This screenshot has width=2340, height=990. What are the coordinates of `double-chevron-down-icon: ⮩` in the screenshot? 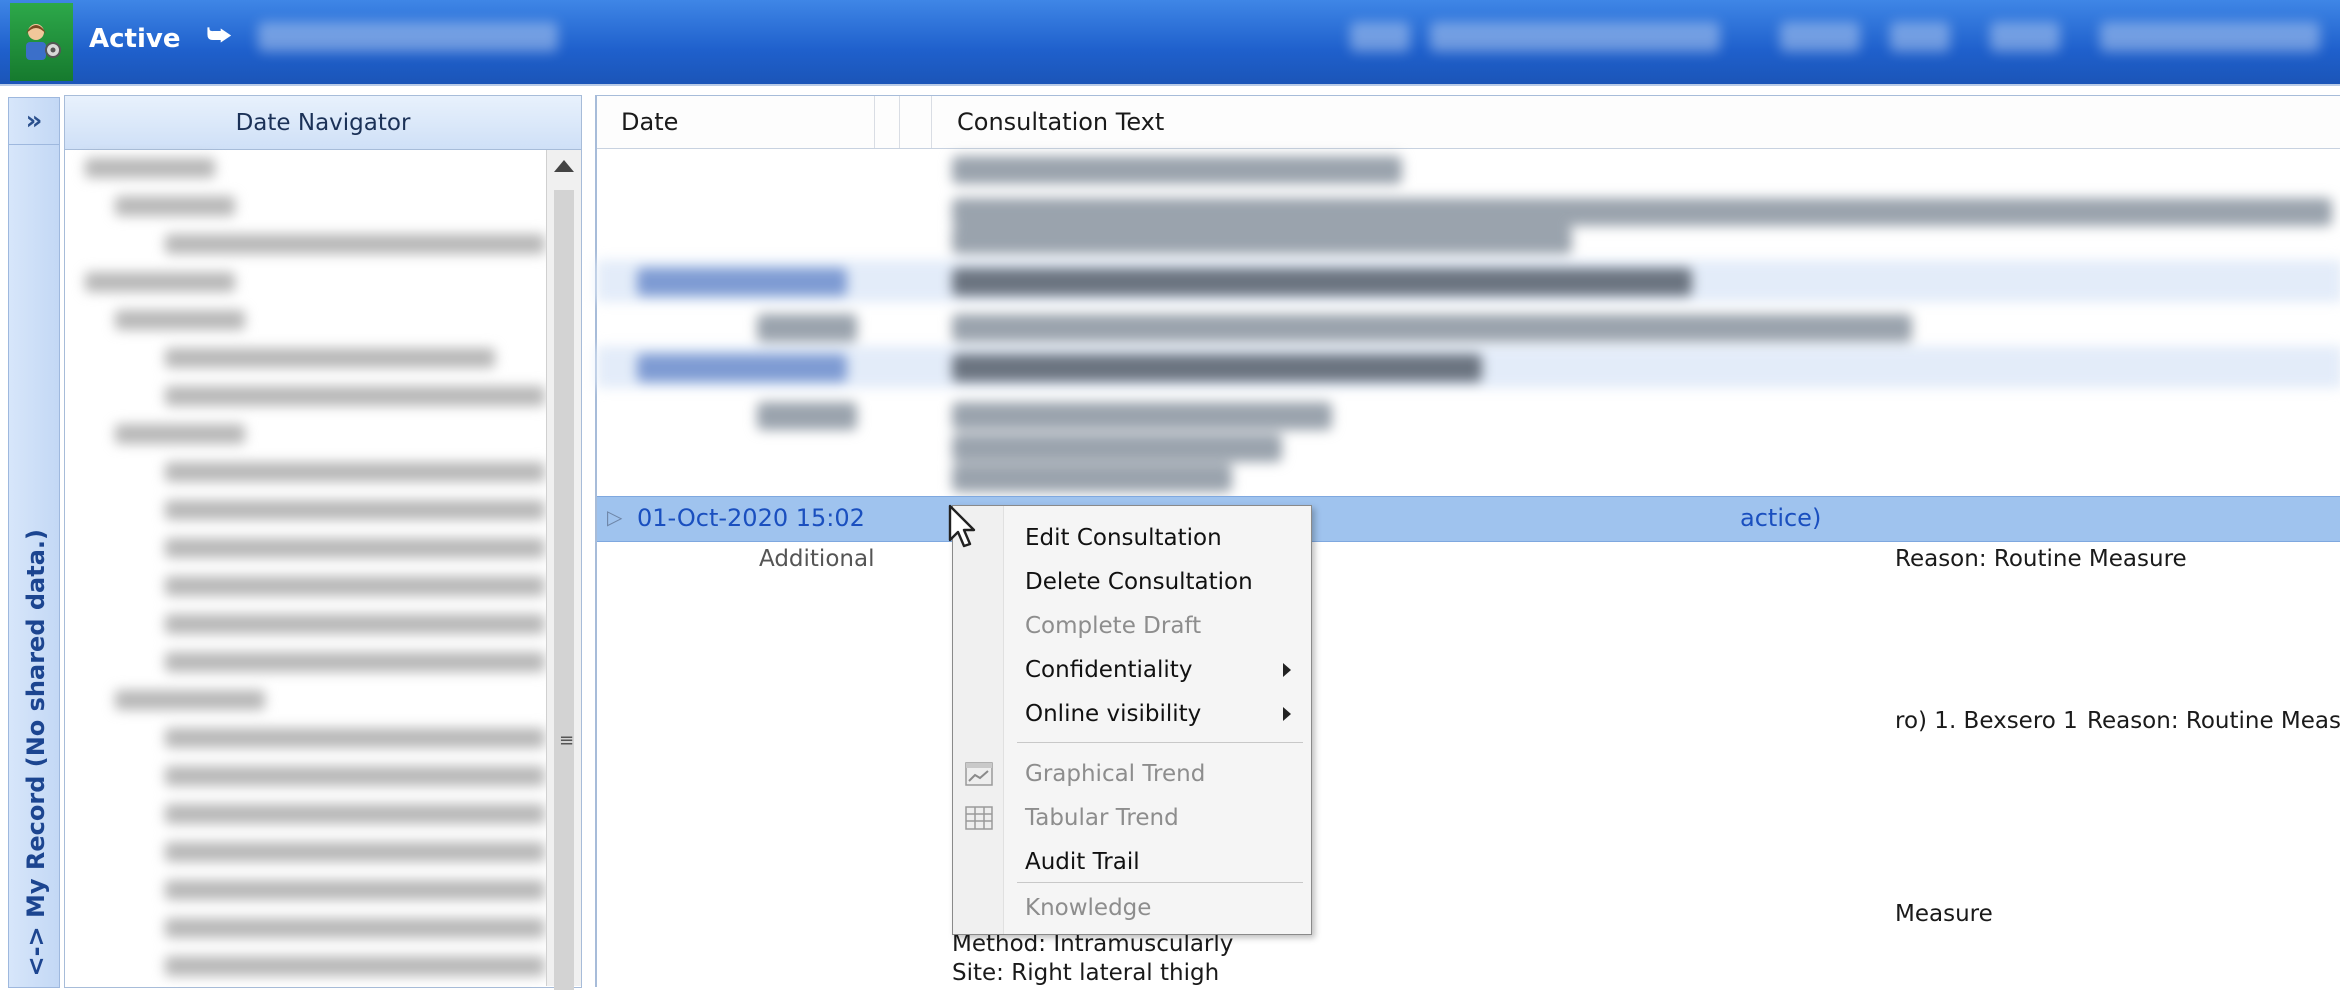 It's located at (219, 36).